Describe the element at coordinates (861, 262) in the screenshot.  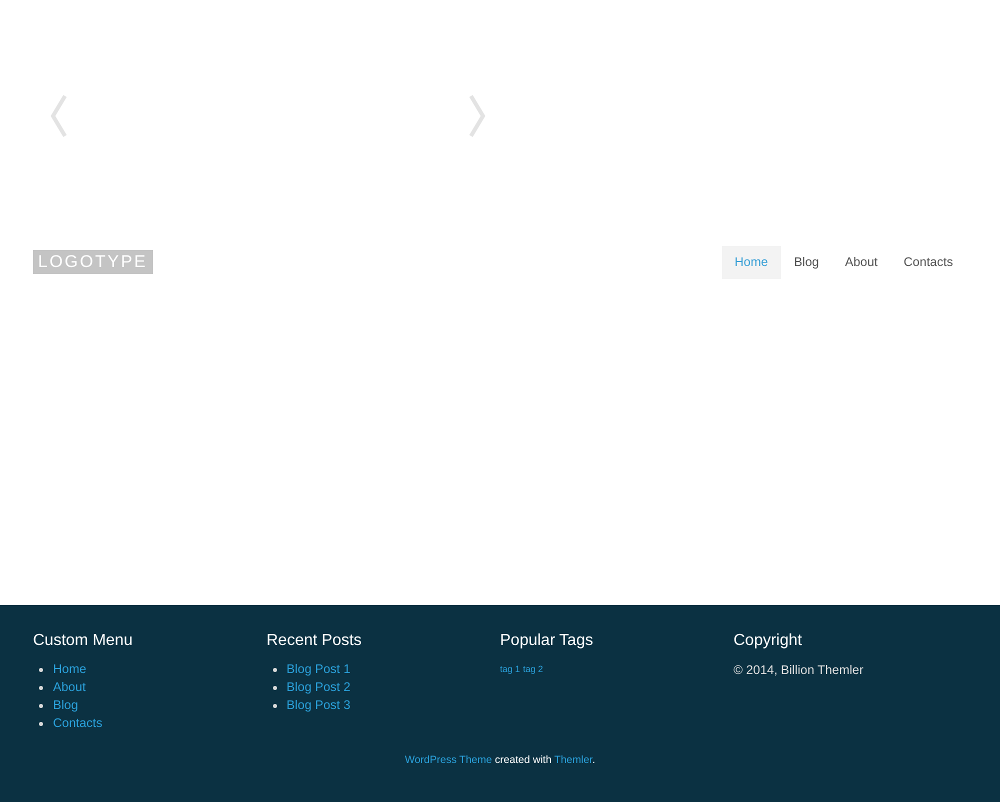
I see `nav-link: About` at that location.